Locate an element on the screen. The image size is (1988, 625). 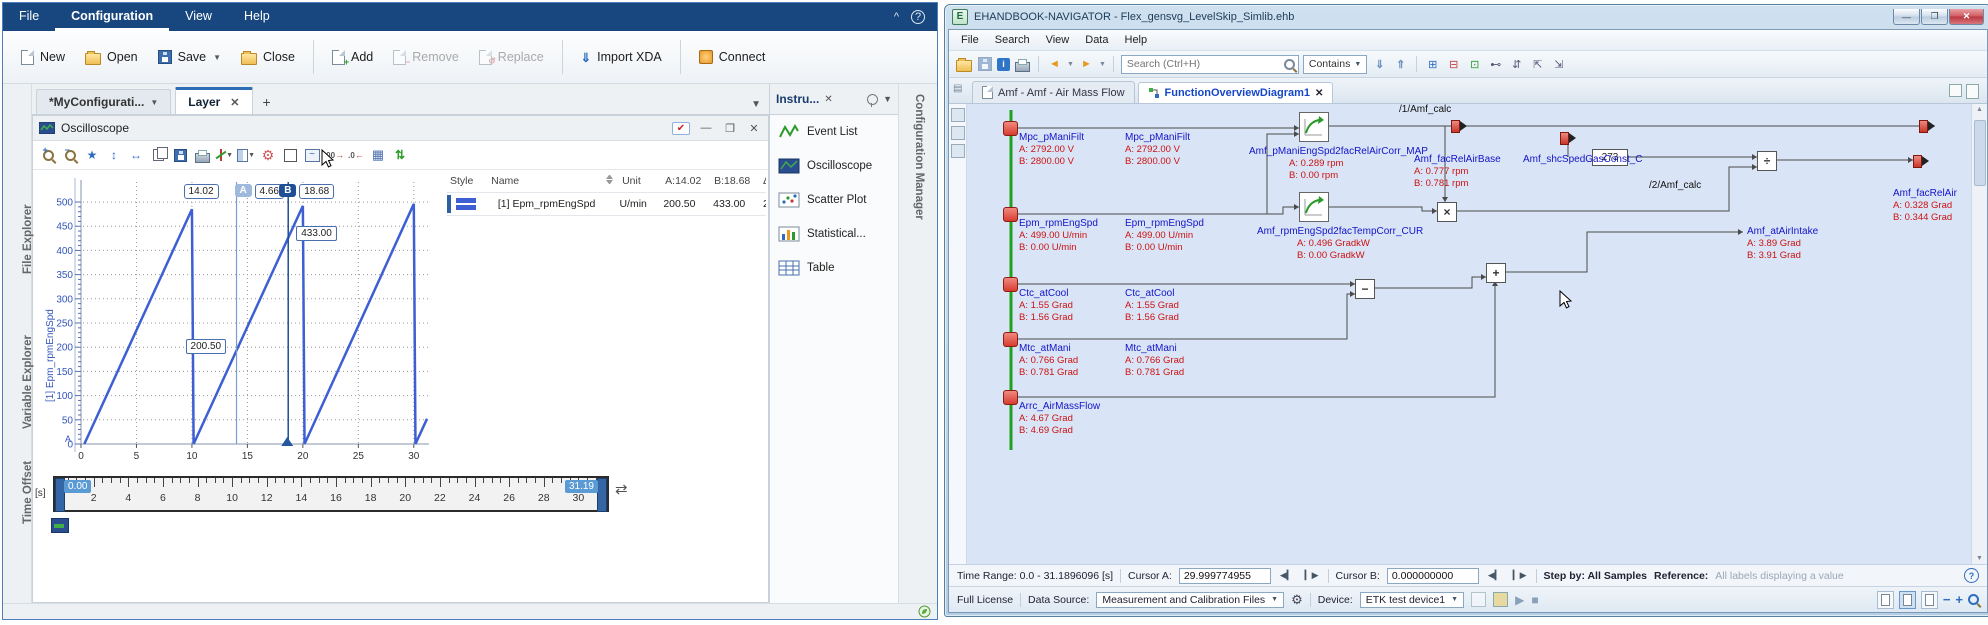
signal-name: Amf_atAirIntake is located at coordinates (1782, 232).